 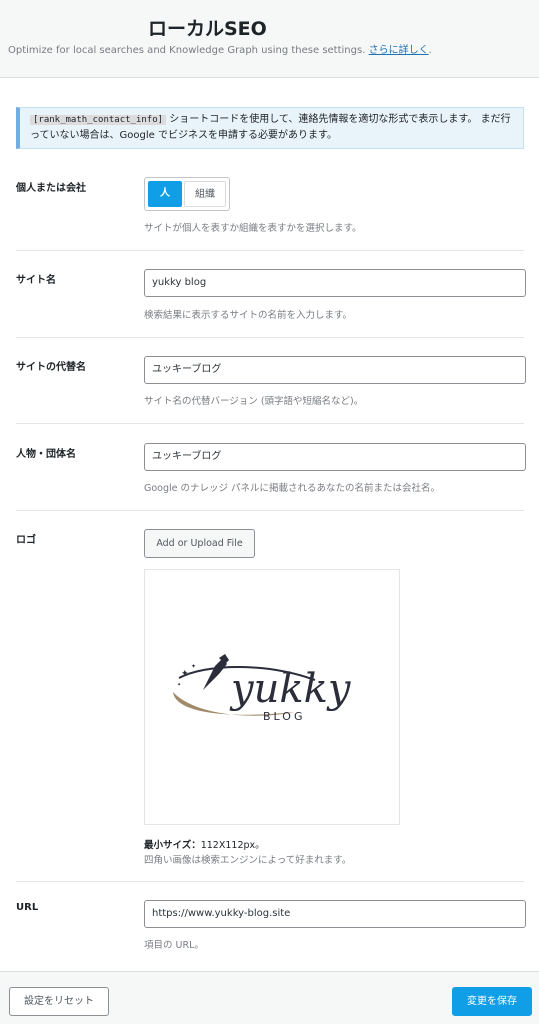 I want to click on entity-type-toggle: 人 組織, so click(x=187, y=194).